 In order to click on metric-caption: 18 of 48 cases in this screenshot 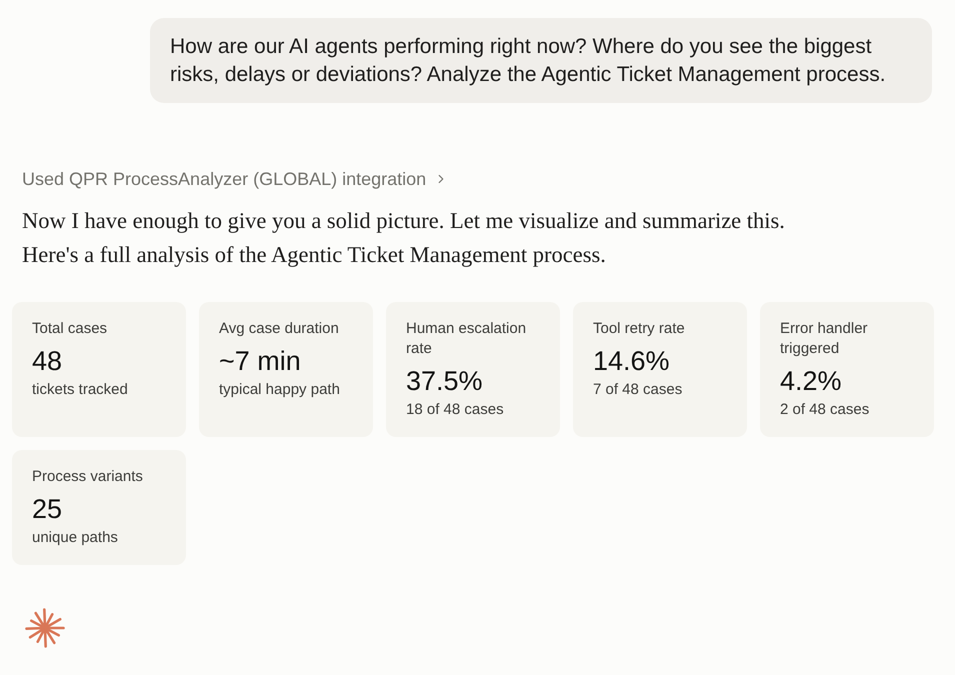, I will do `click(455, 410)`.